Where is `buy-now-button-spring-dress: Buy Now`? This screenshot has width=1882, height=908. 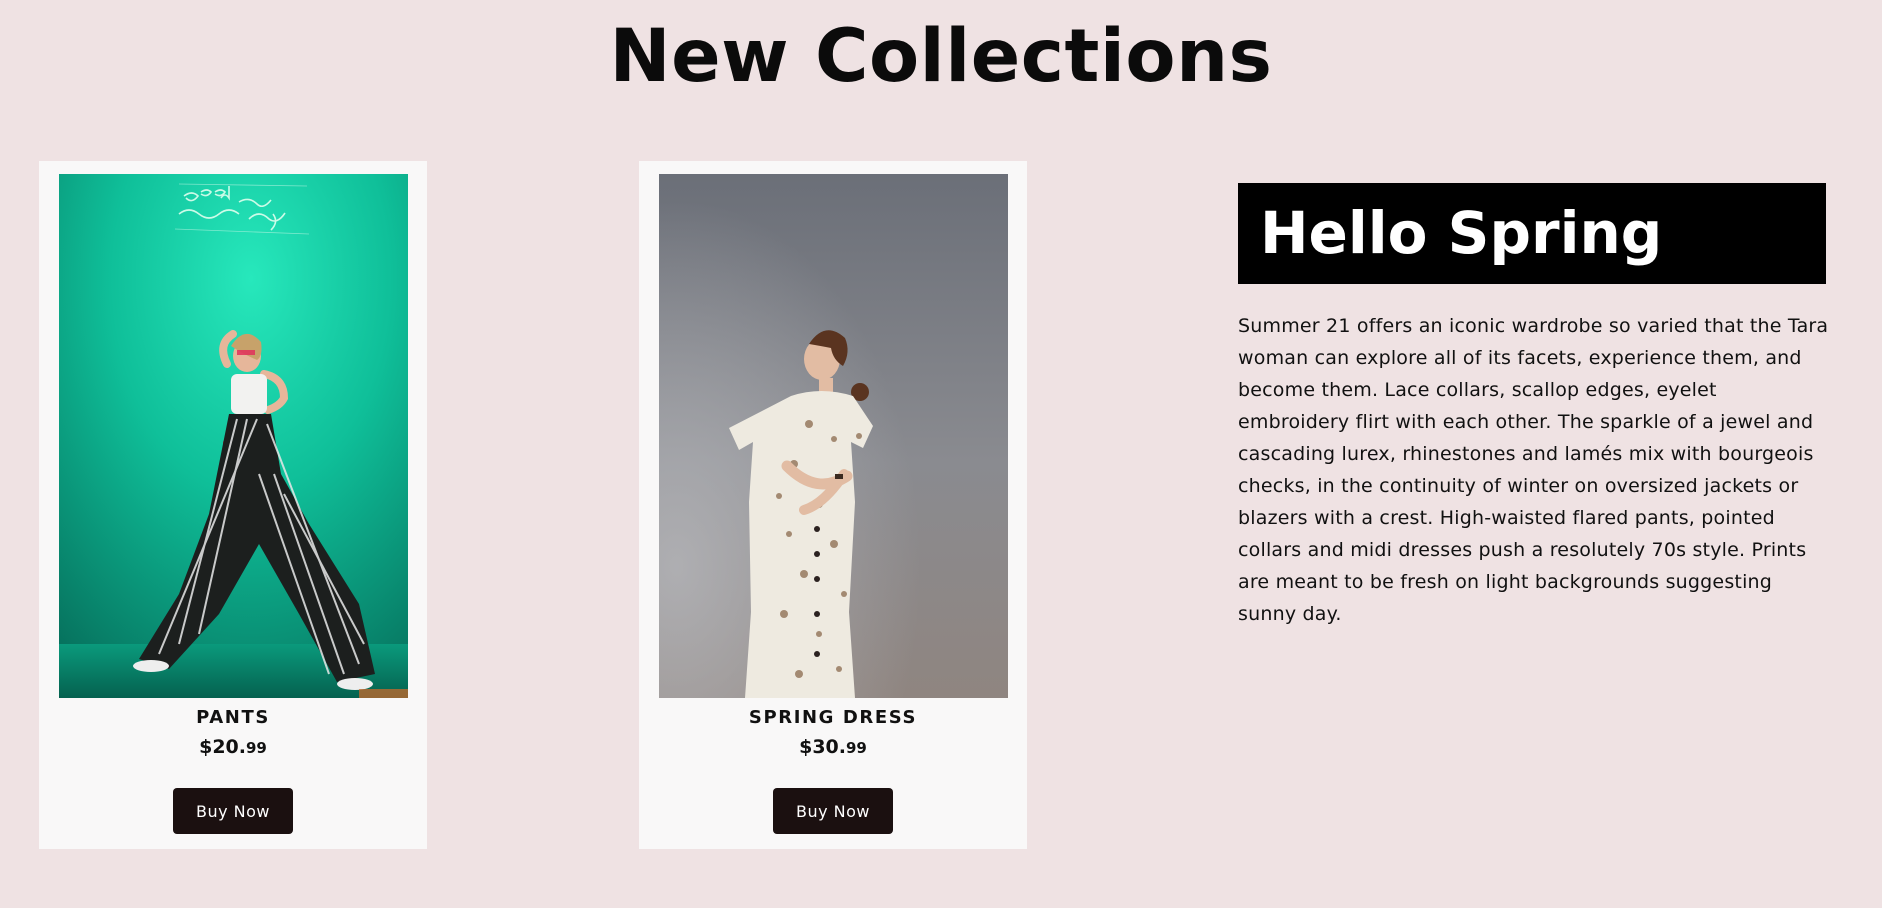 buy-now-button-spring-dress: Buy Now is located at coordinates (833, 811).